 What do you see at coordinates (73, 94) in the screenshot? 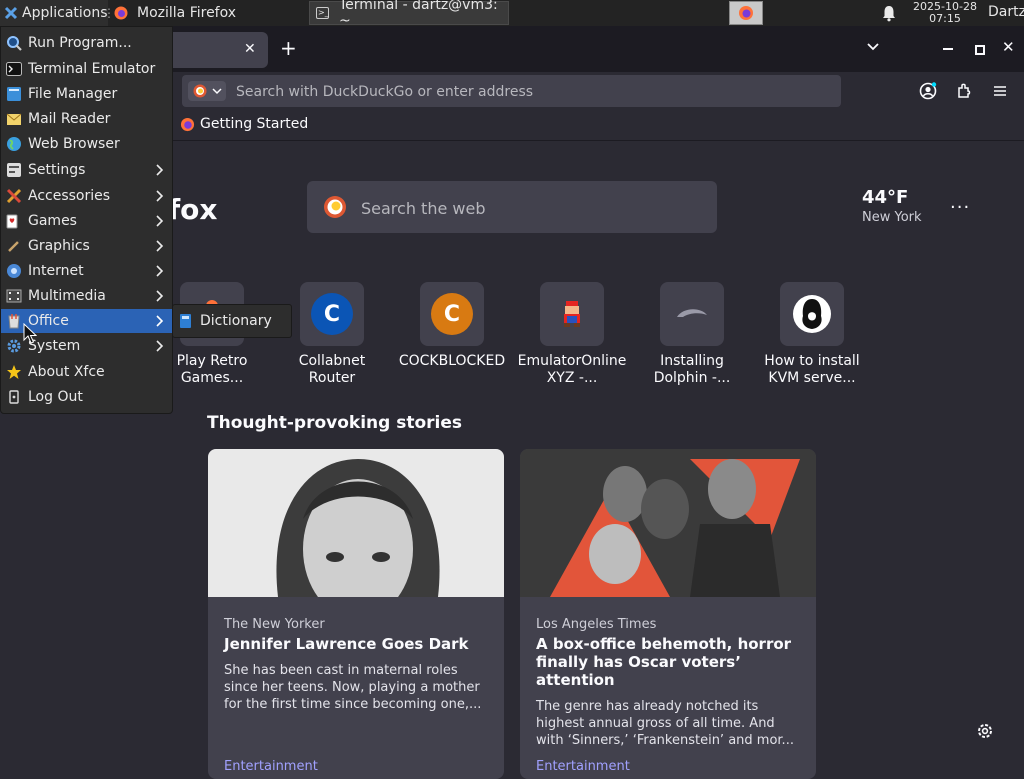
I see `menu-item-label: File Manager` at bounding box center [73, 94].